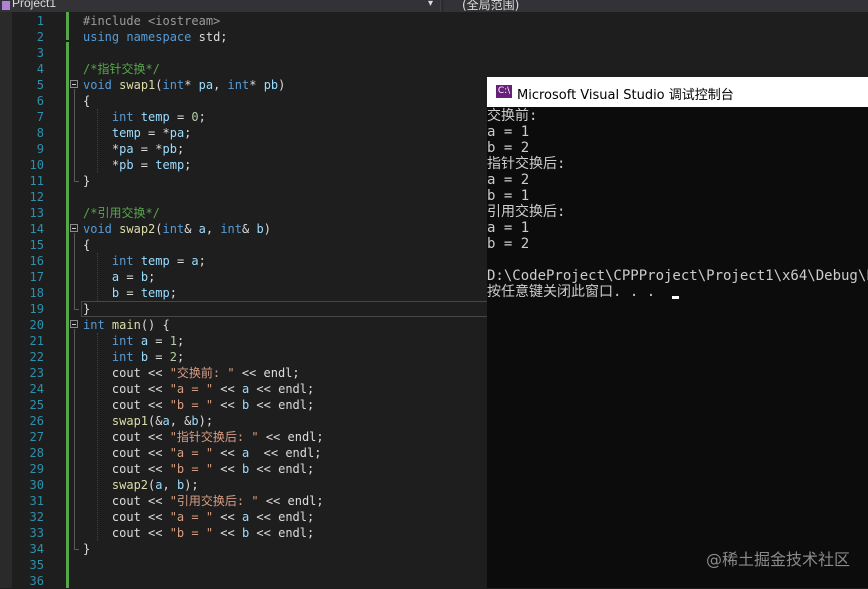  Describe the element at coordinates (137, 165) in the screenshot. I see `code-text: *pb = temp;` at that location.